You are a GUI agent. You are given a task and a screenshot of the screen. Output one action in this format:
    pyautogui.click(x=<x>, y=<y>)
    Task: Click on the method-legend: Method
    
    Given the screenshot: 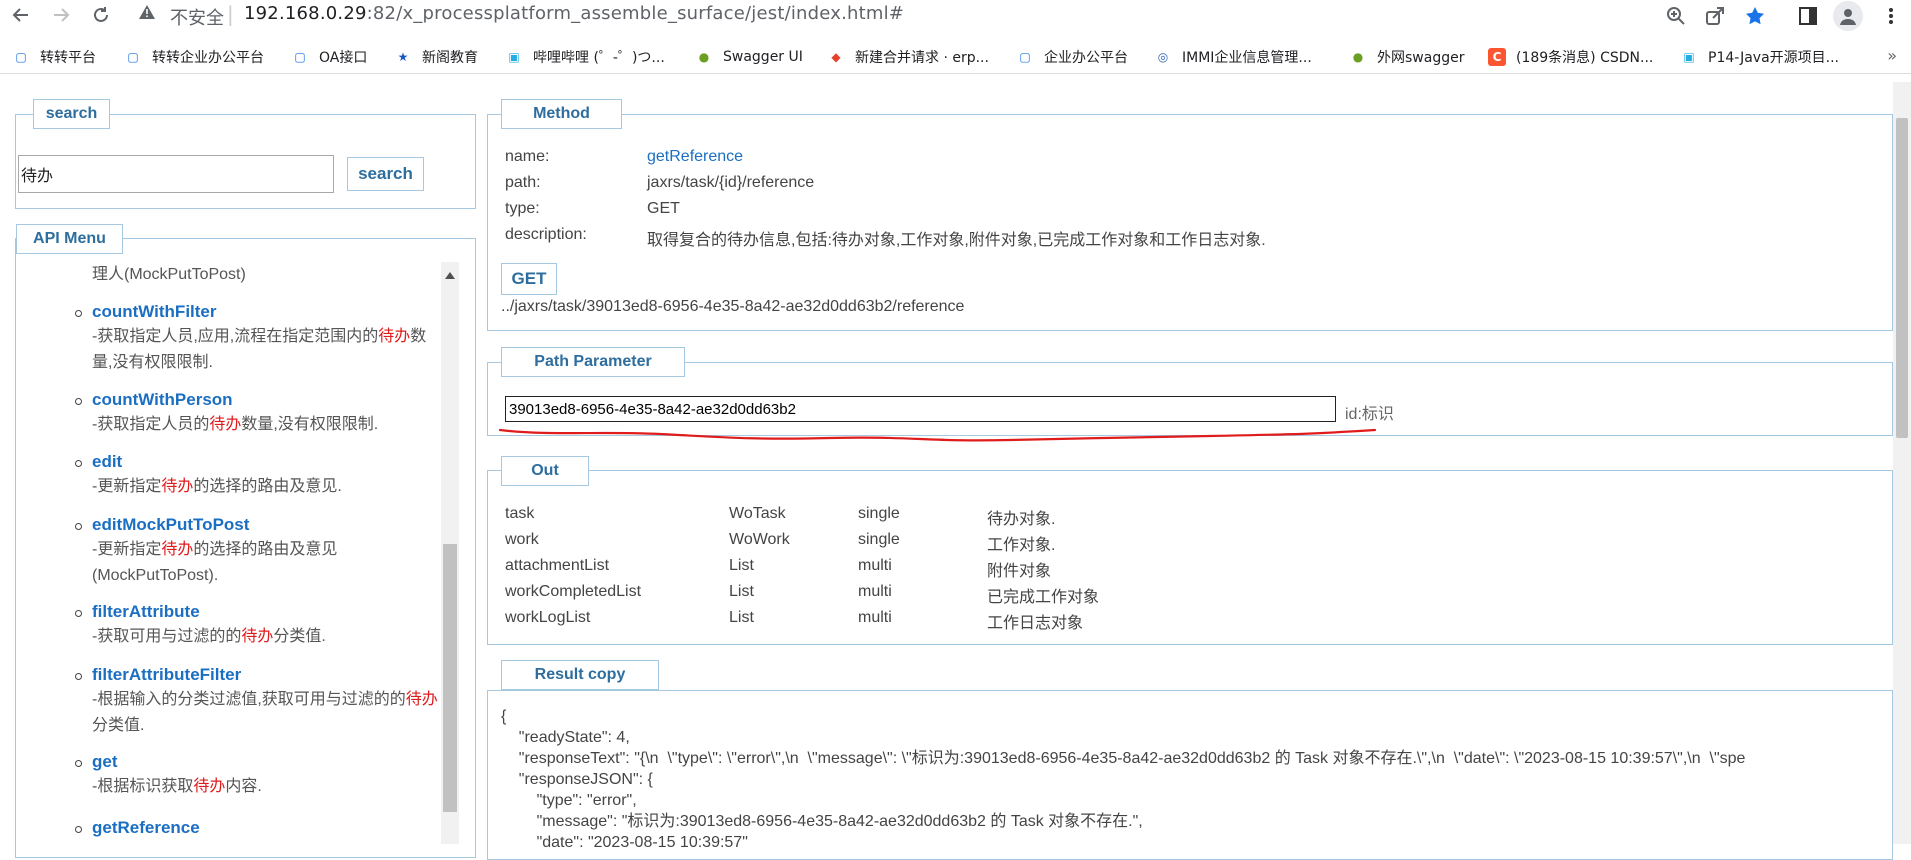 What is the action you would take?
    pyautogui.click(x=561, y=114)
    